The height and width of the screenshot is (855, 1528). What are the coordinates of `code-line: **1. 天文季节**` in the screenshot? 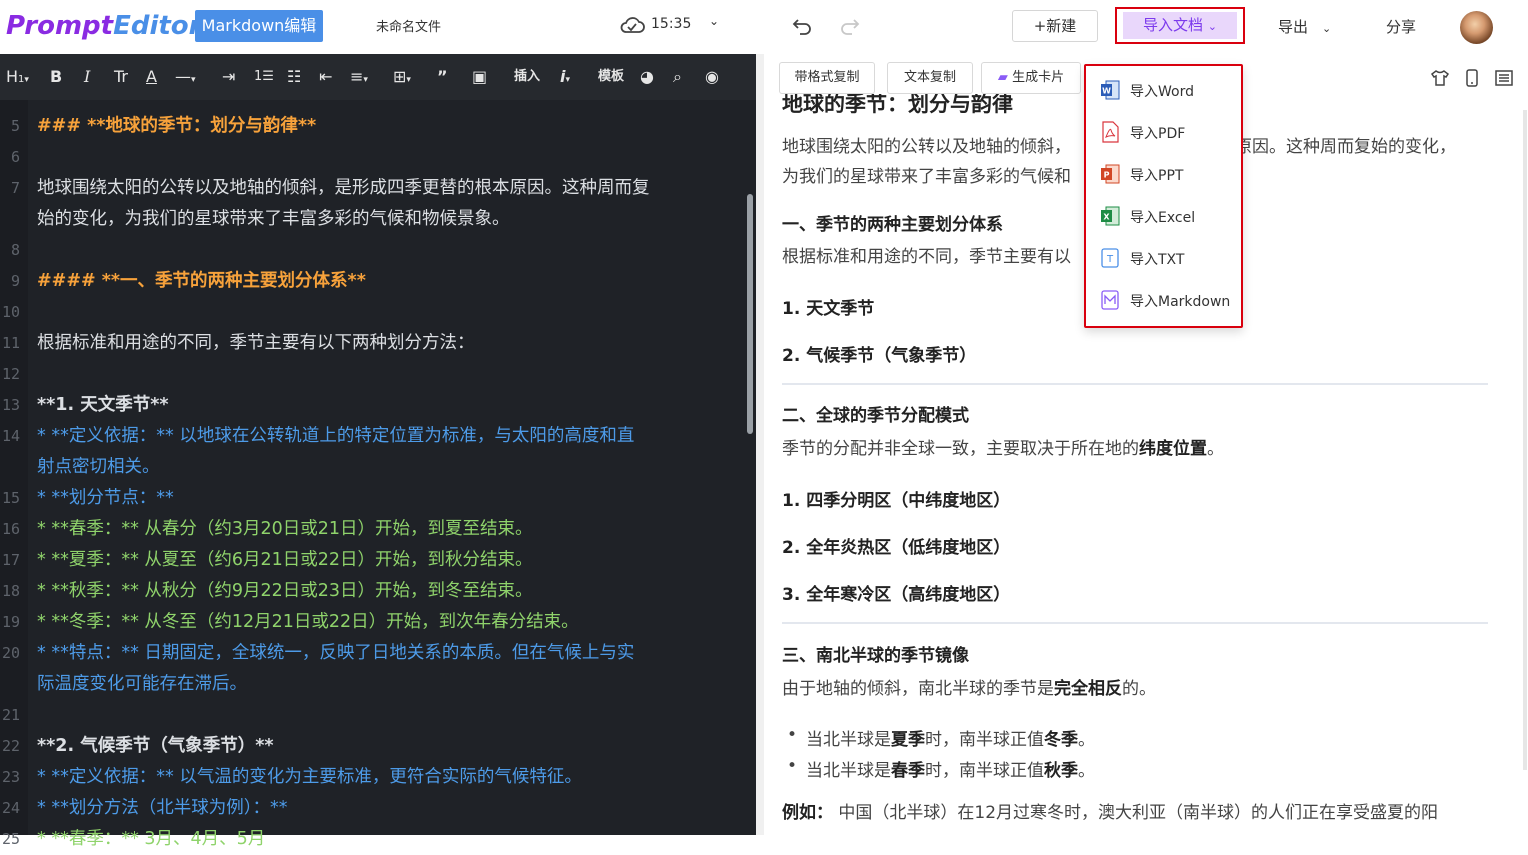 It's located at (103, 405).